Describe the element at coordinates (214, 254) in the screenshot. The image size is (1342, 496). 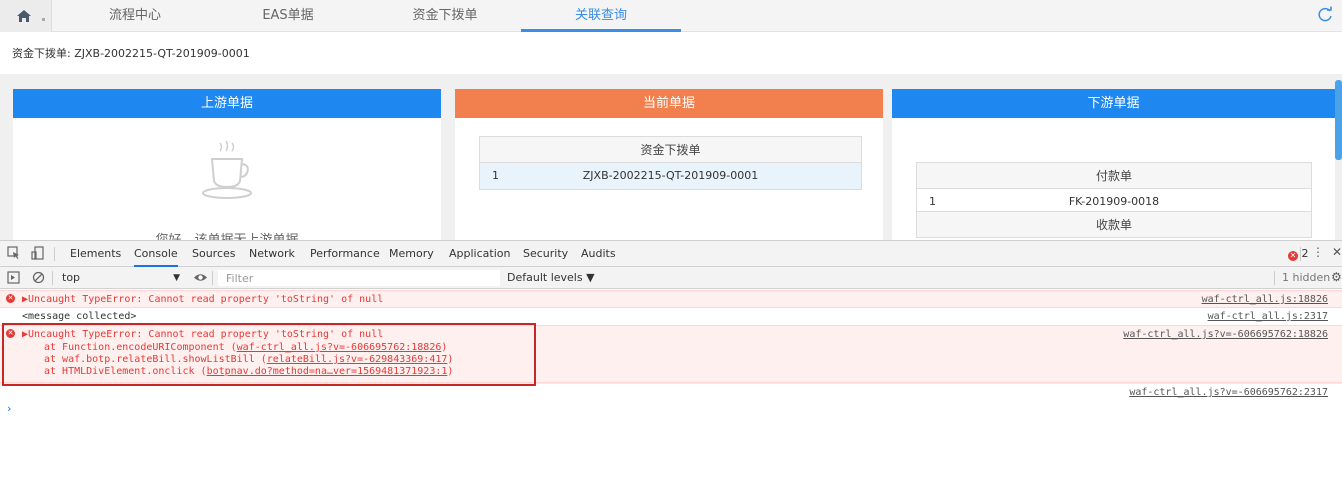
I see `devtools-tab-sources: Sources` at that location.